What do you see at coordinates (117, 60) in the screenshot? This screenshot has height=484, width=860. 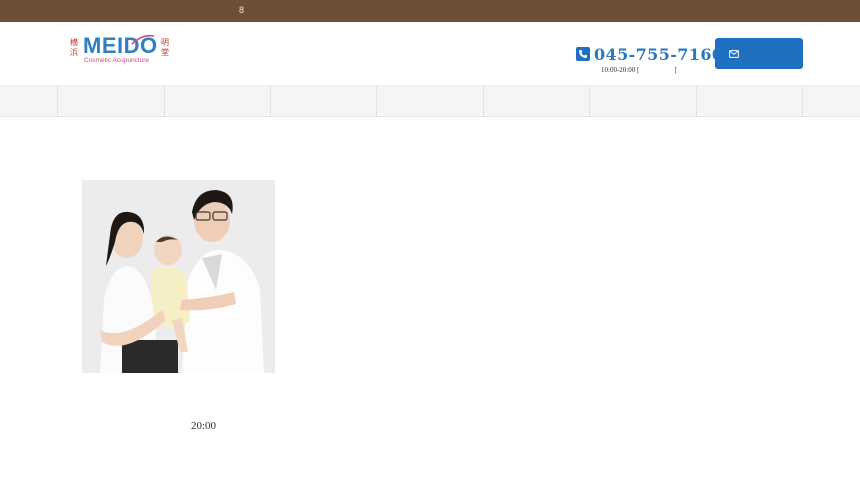 I see `logo-subtitle: Cosmetic Acupuncture` at bounding box center [117, 60].